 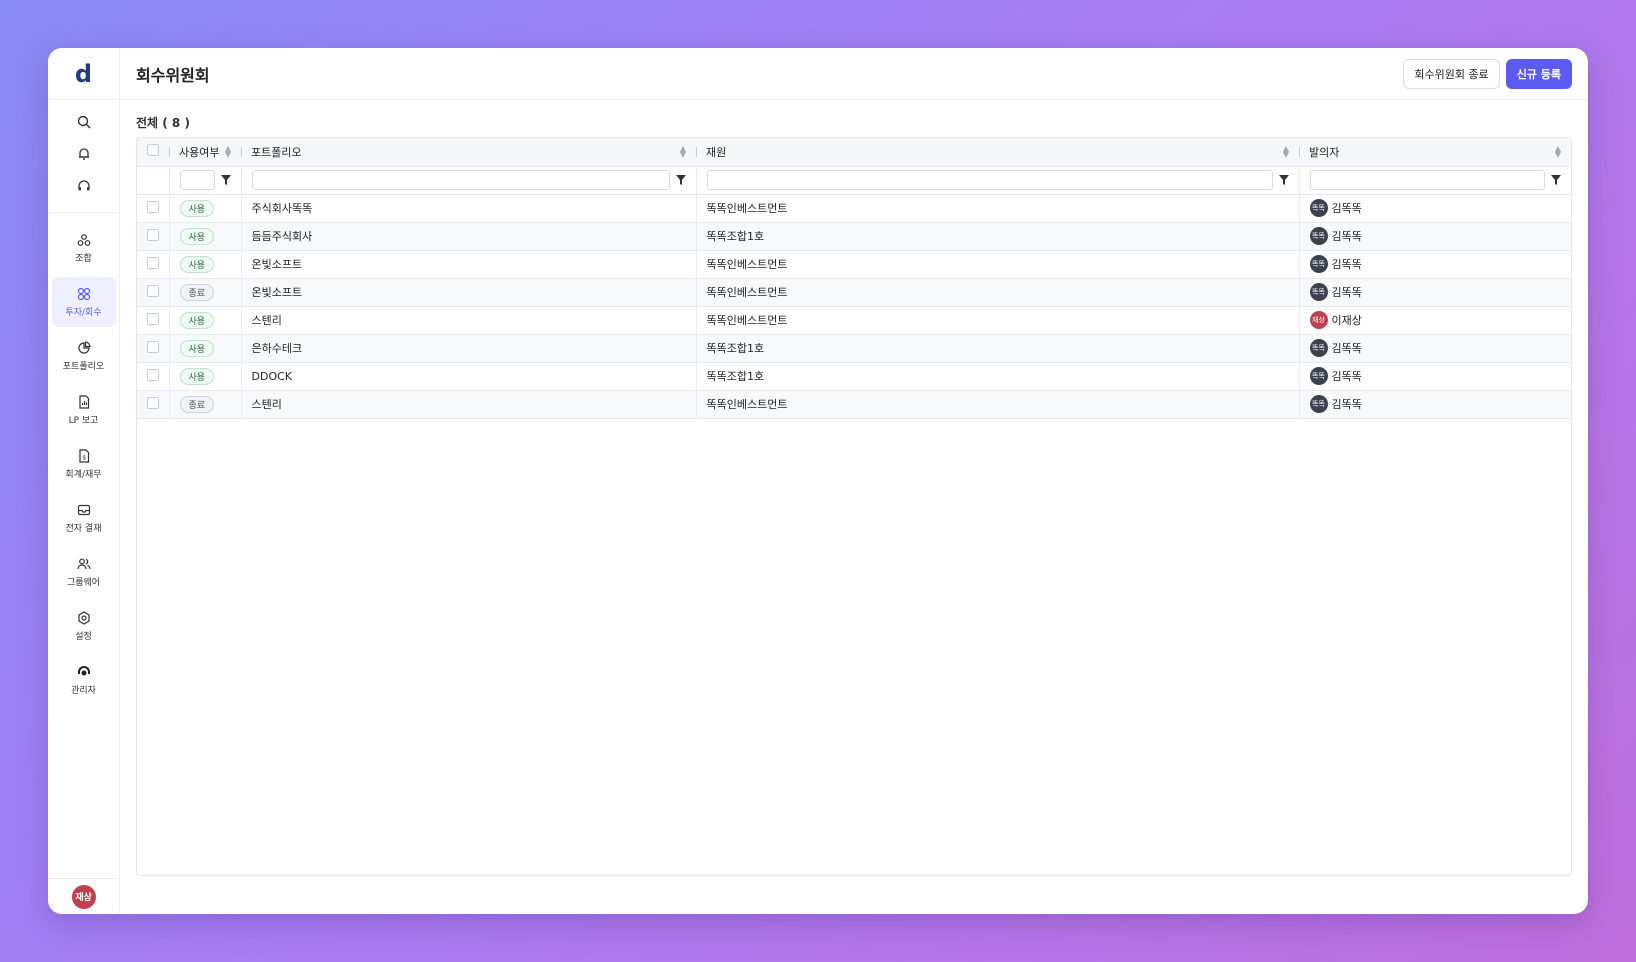 I want to click on sidebar-item-label: 조합, so click(x=83, y=258).